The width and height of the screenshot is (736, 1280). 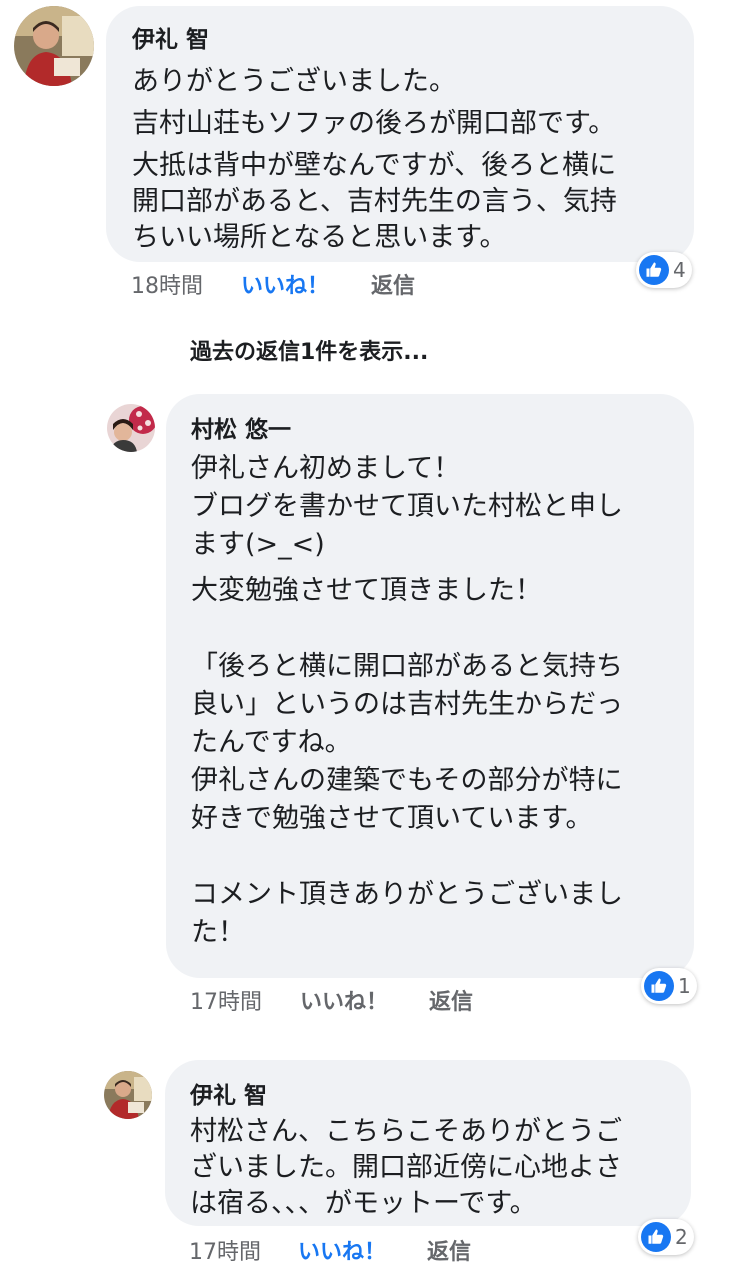 I want to click on reaction-count-number: 4, so click(x=679, y=270).